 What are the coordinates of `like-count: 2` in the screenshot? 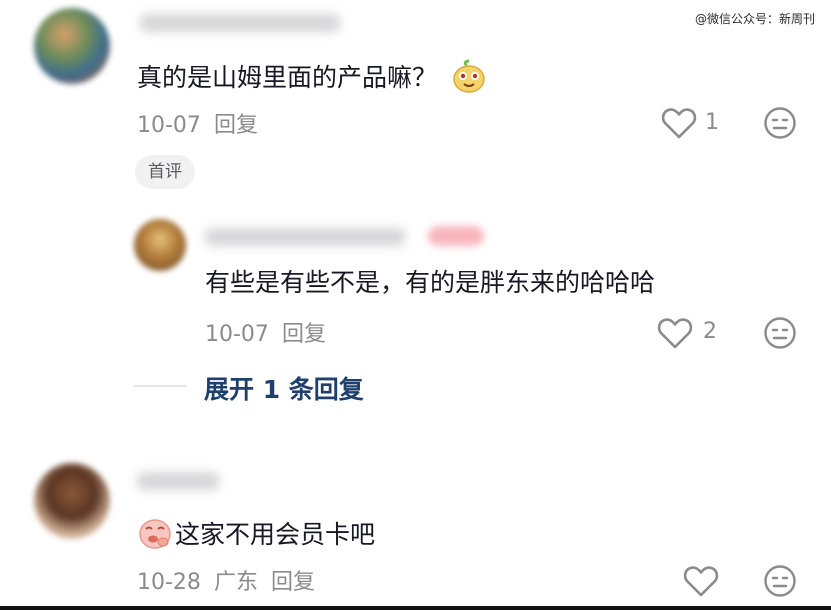 It's located at (710, 331).